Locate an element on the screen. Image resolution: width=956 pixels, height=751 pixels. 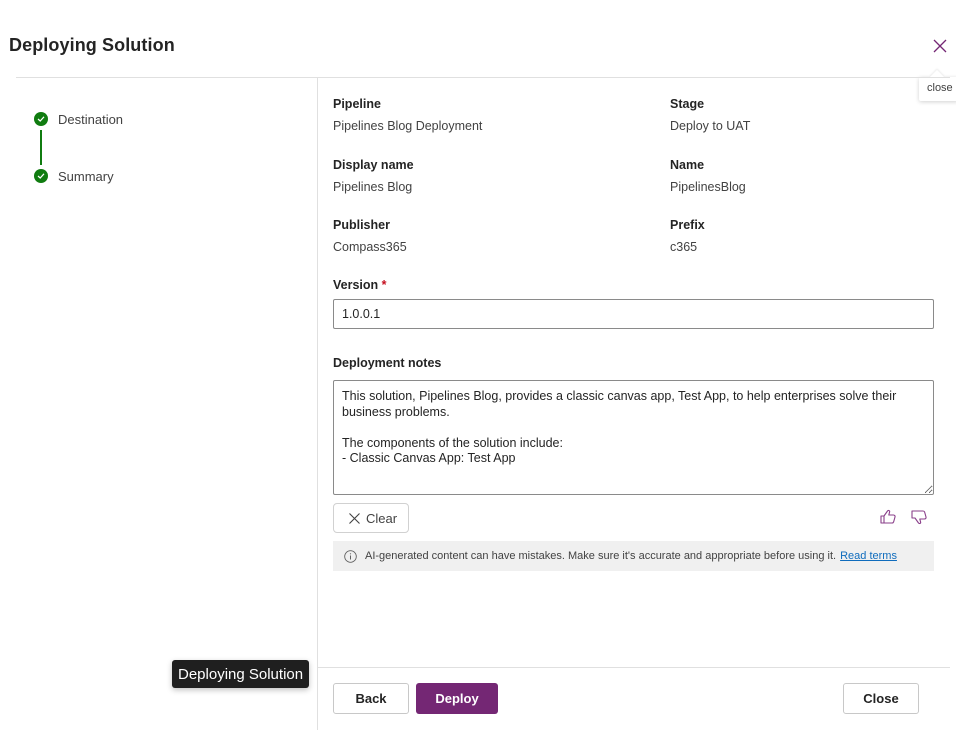
field-label: Pipeline is located at coordinates (357, 104).